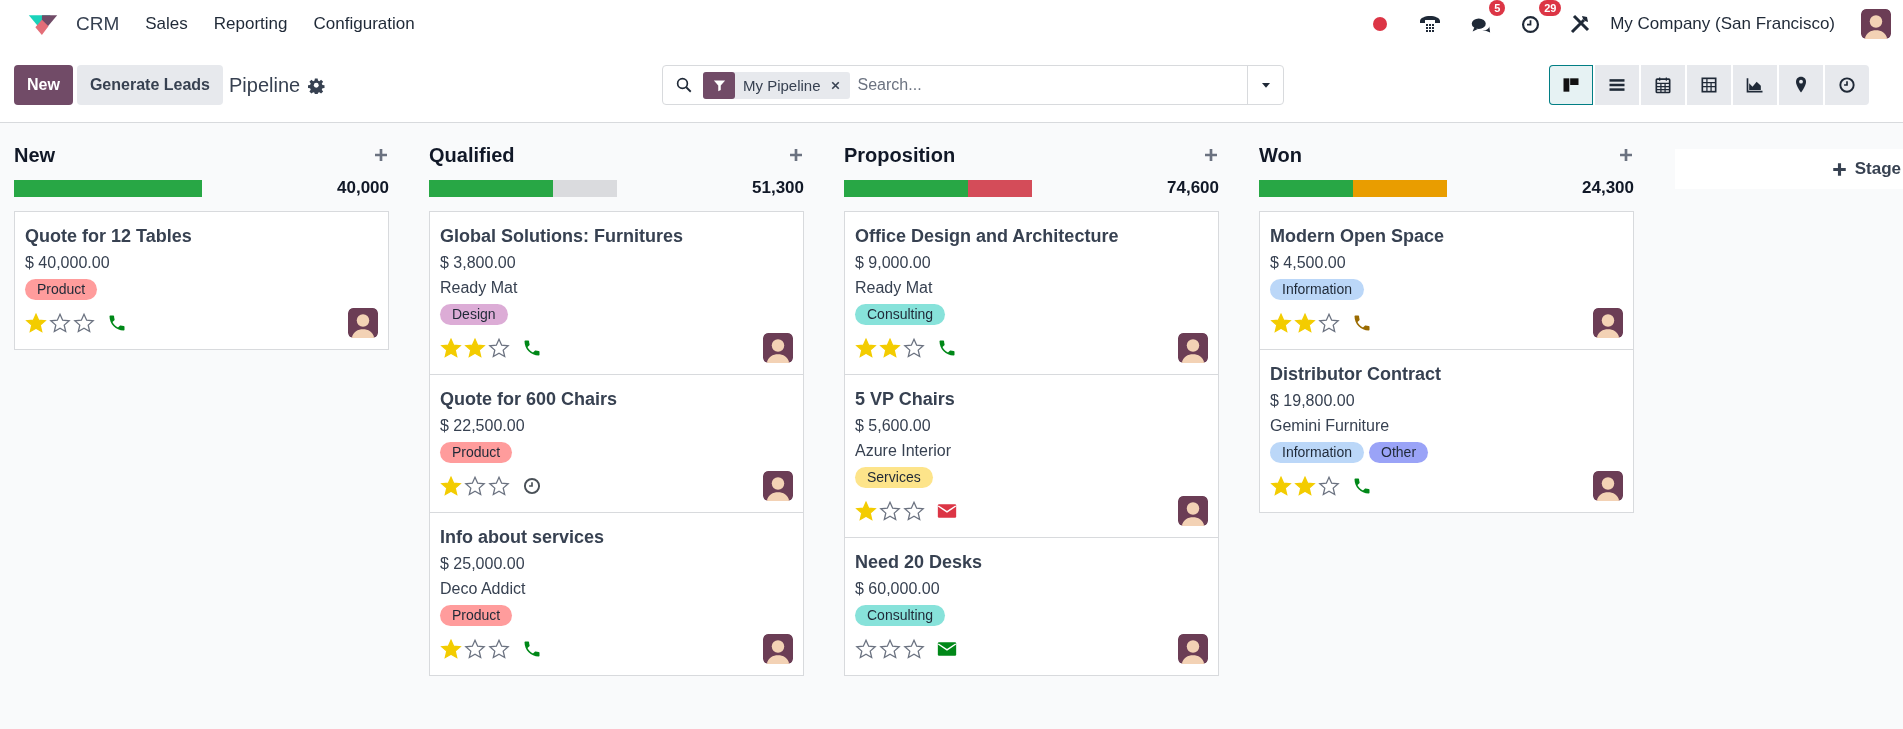 The width and height of the screenshot is (1903, 729). What do you see at coordinates (478, 263) in the screenshot?
I see `card-amount: $ 3,800.00` at bounding box center [478, 263].